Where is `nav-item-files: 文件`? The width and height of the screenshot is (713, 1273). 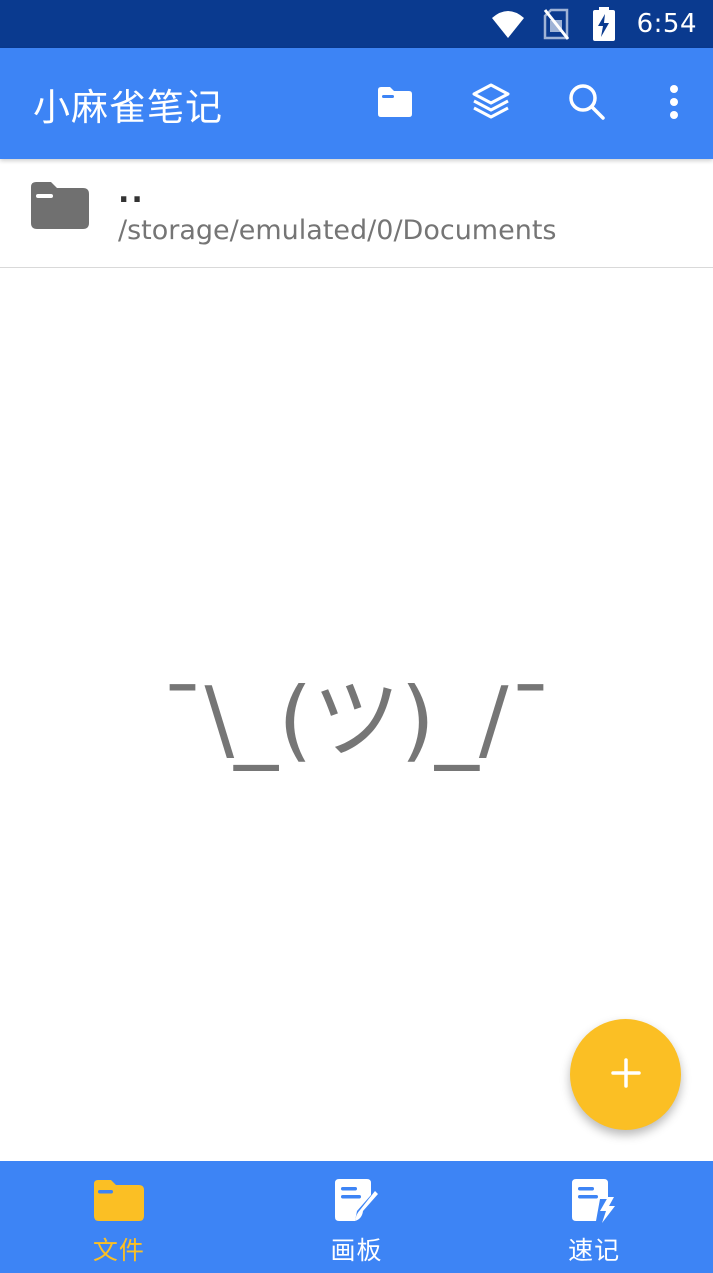 nav-item-files: 文件 is located at coordinates (119, 1217).